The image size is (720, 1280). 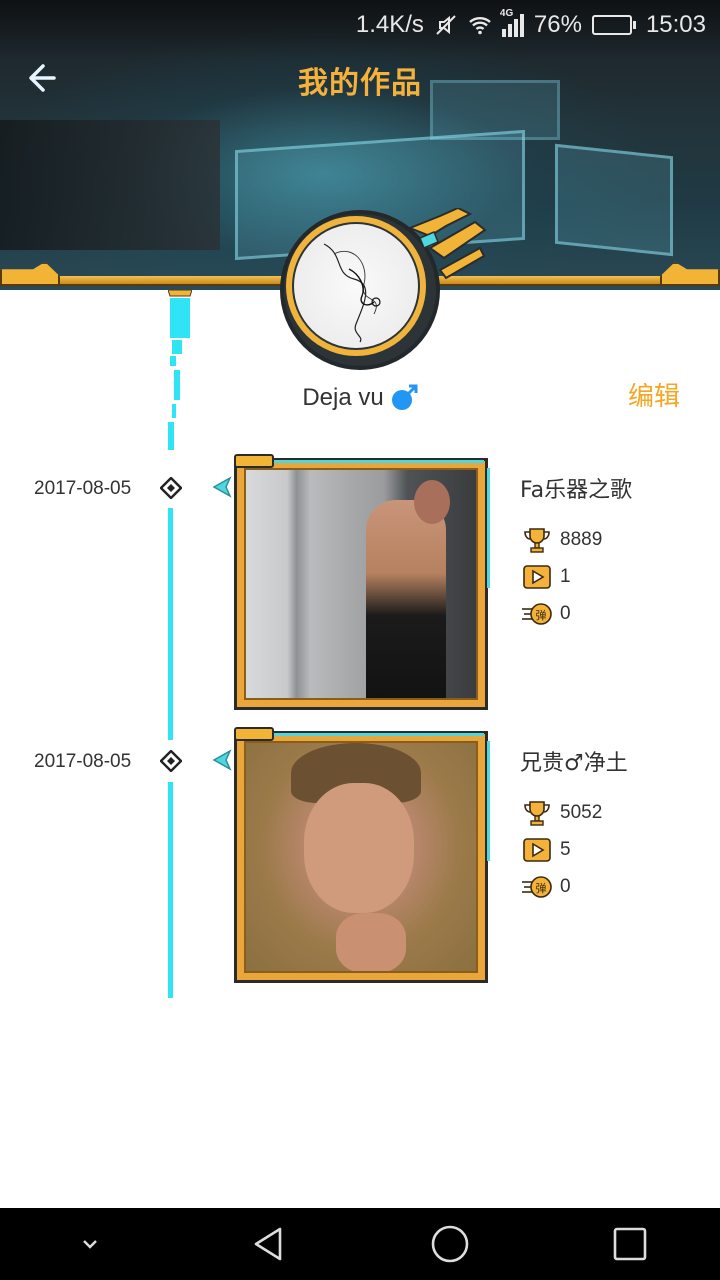 I want to click on username-row: Deja vu, so click(x=360, y=398).